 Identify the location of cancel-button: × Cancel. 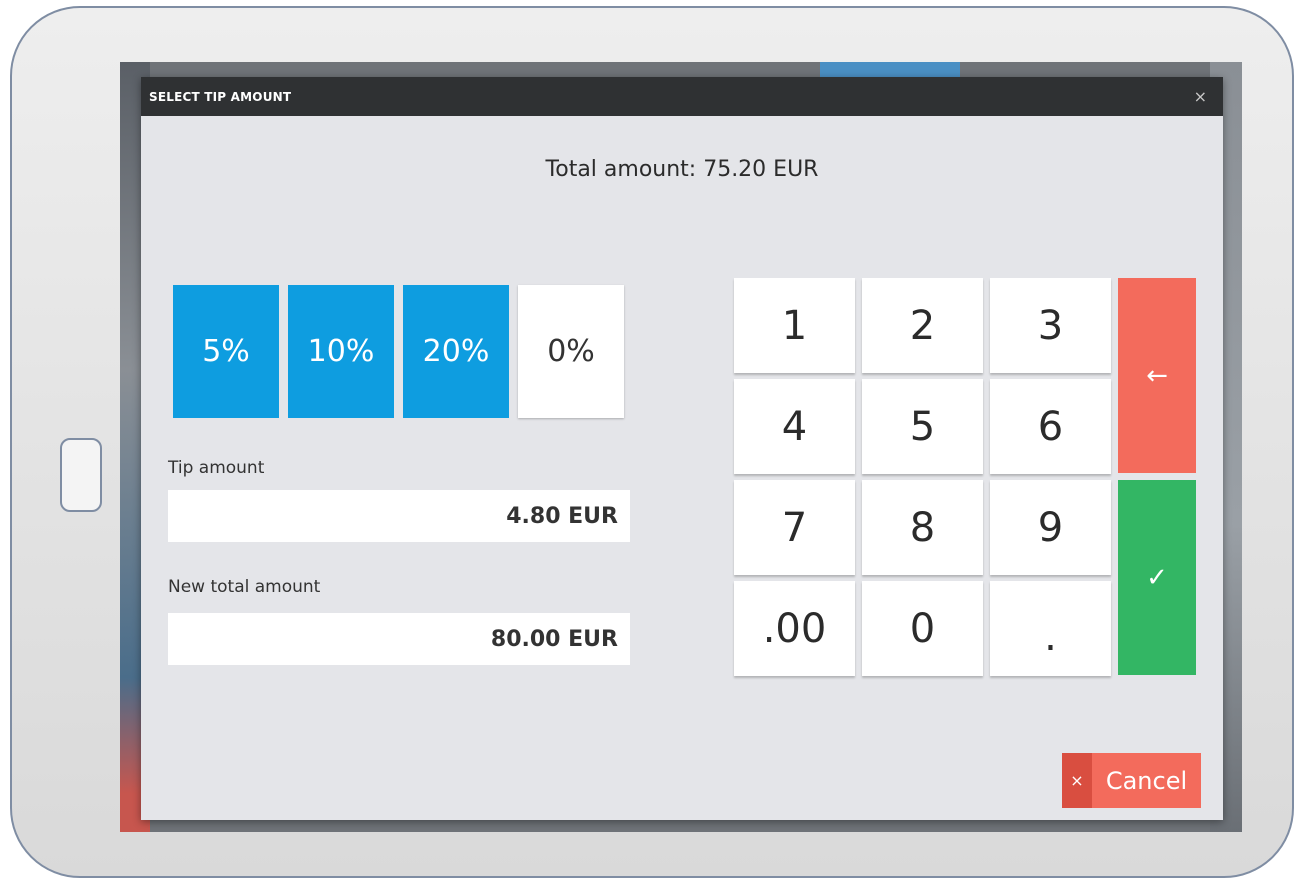
(1131, 780).